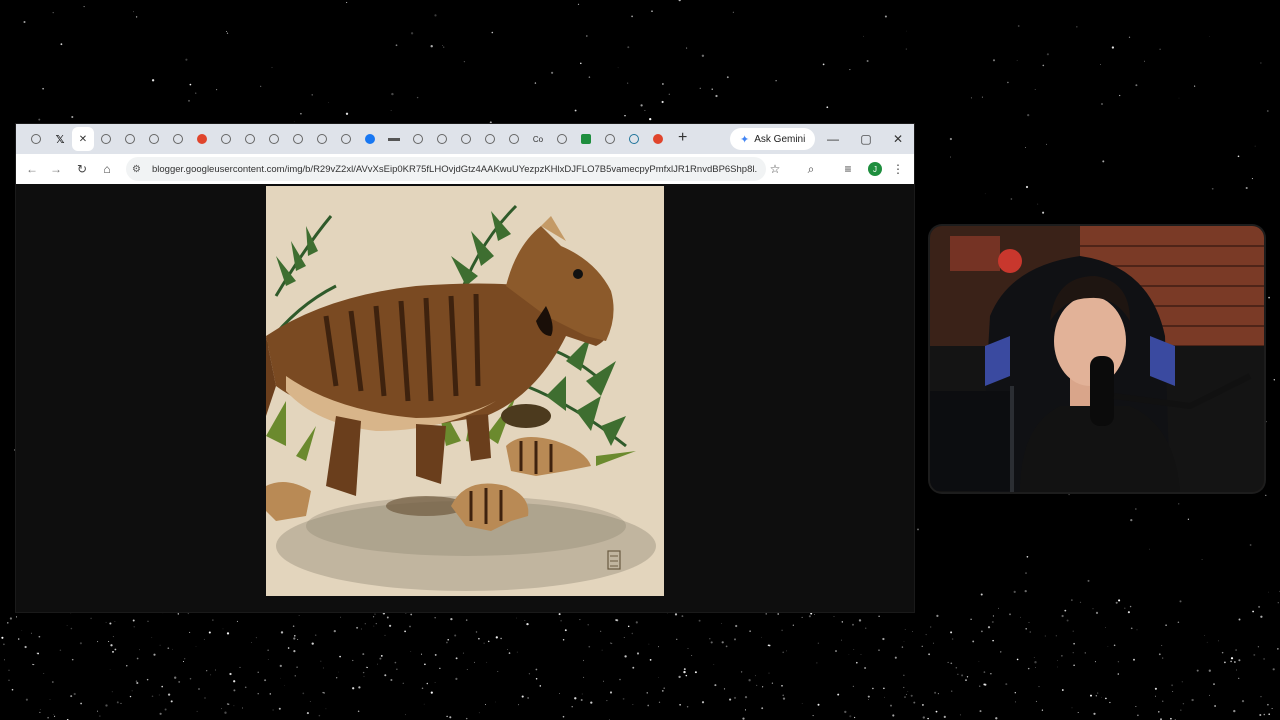 This screenshot has height=720, width=1280. I want to click on lens-search-icon: ⌕, so click(811, 169).